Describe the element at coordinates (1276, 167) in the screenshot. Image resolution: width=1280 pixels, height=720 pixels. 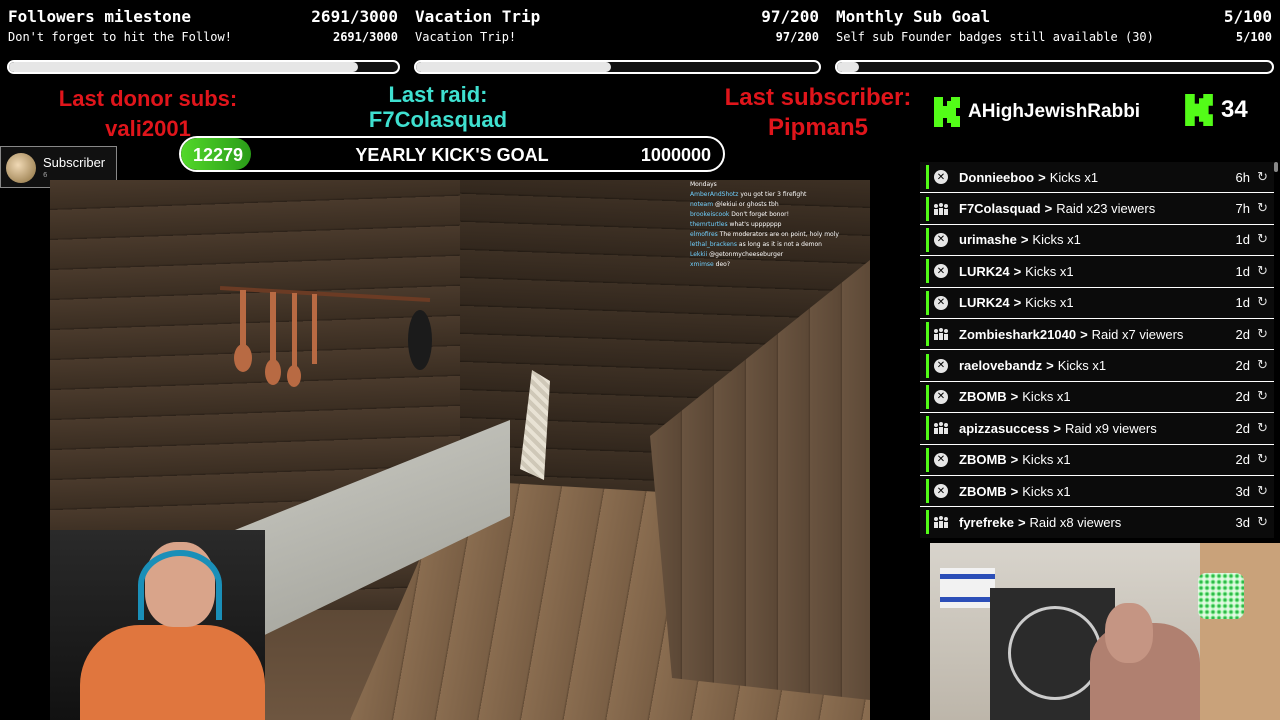
I see `event-list-scrollbar` at that location.